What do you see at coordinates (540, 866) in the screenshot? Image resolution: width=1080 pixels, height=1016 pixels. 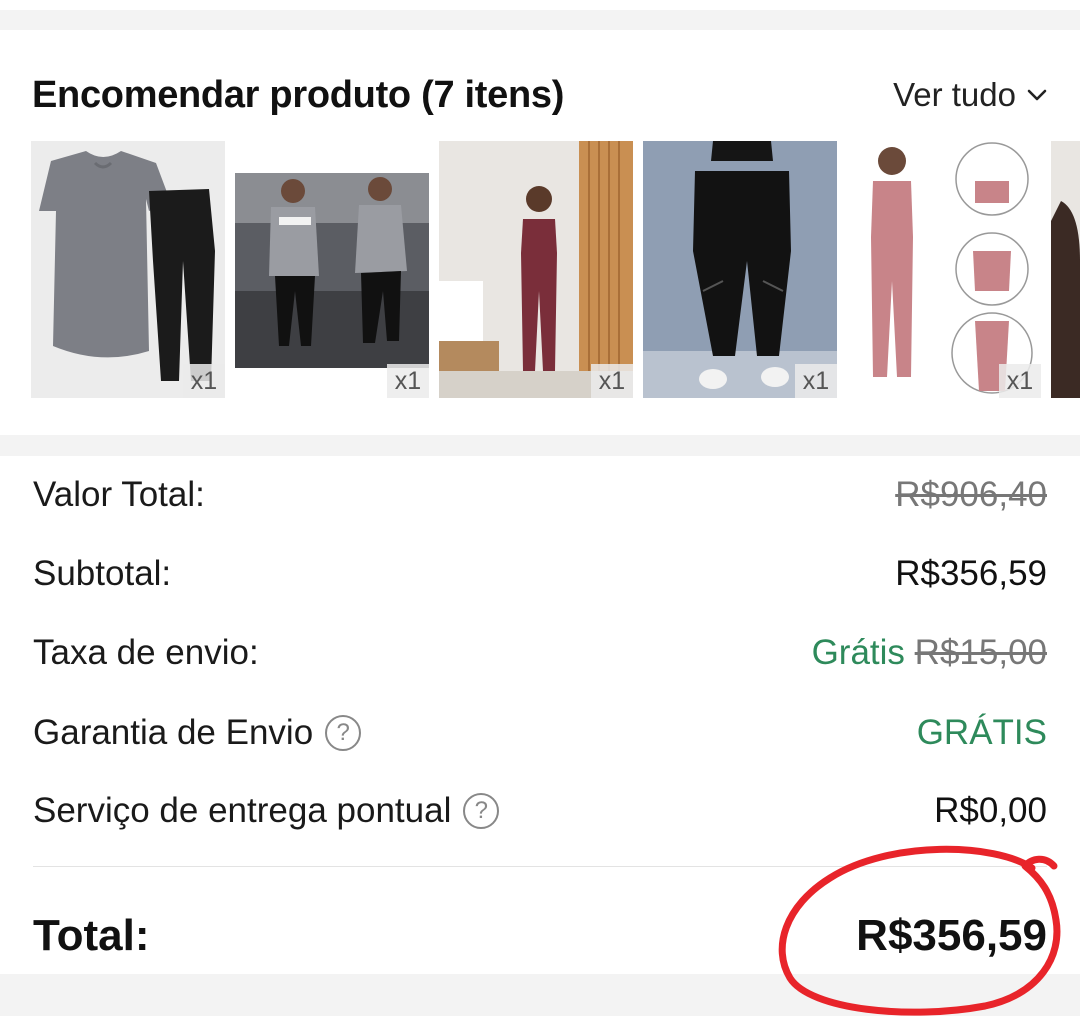 I see `summary-divider` at bounding box center [540, 866].